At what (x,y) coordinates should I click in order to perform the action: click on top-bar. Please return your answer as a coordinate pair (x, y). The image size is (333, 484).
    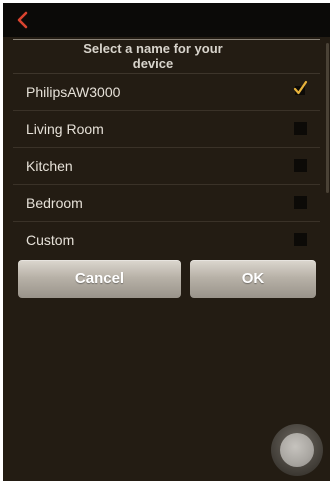
    Looking at the image, I should click on (166, 20).